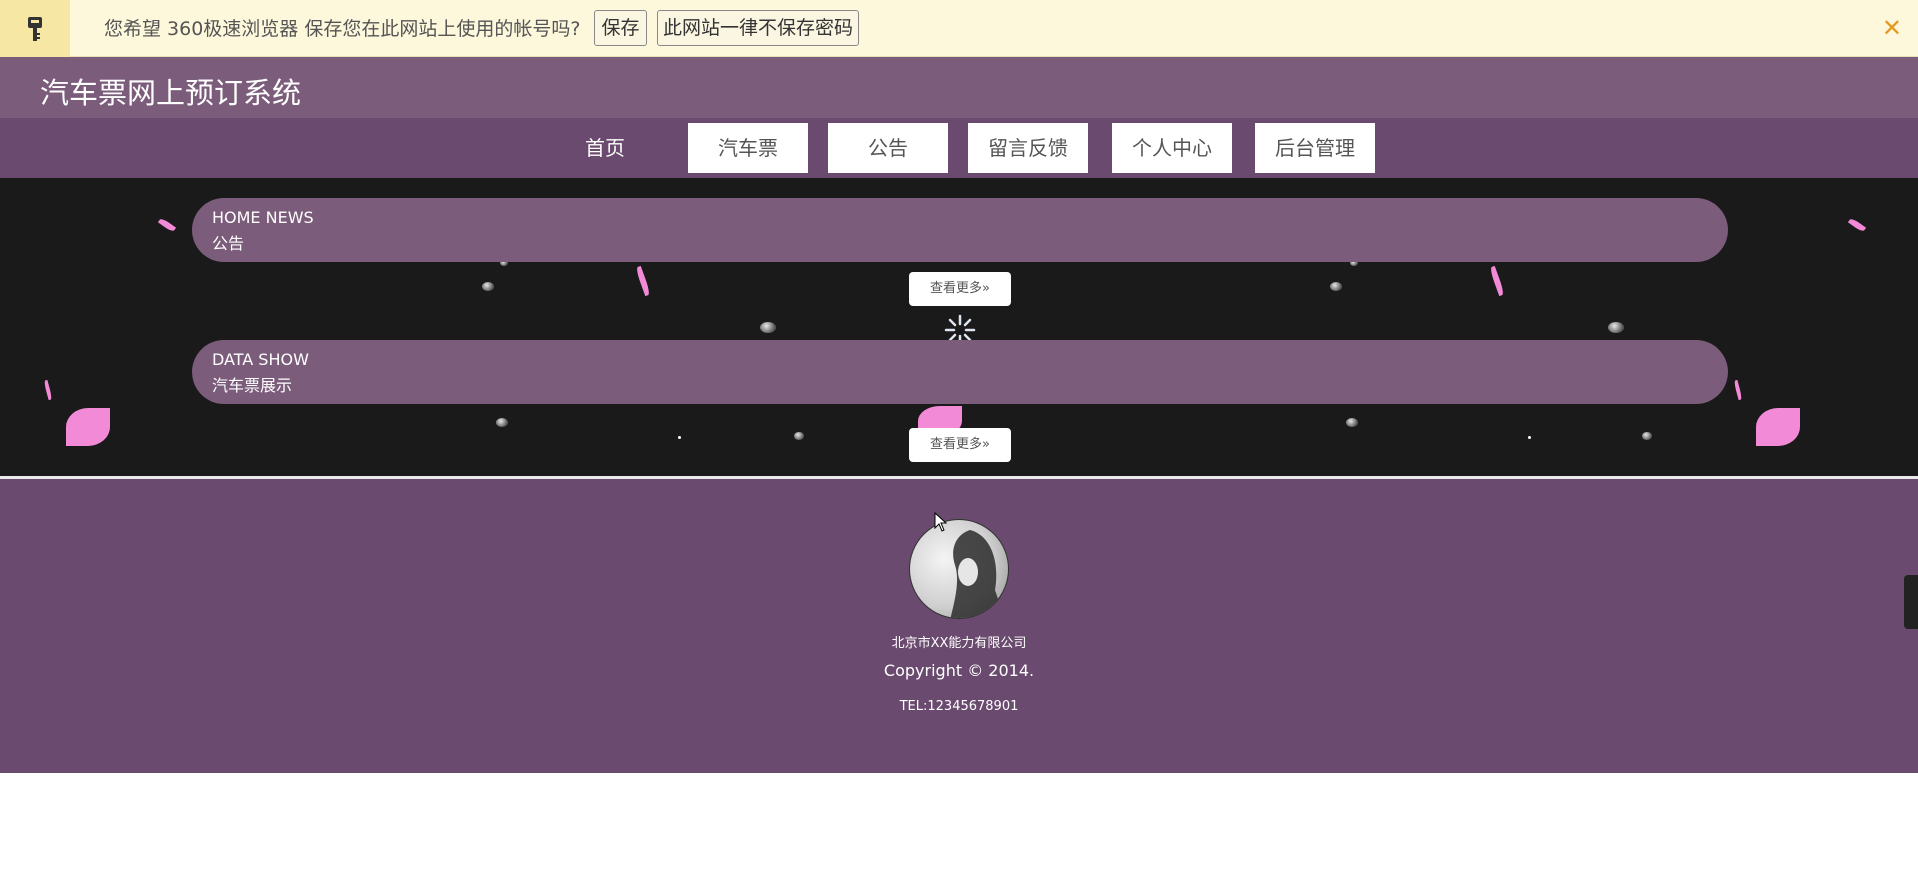  What do you see at coordinates (342, 29) in the screenshot?
I see `save-password-message: 您希望 360极速浏览器 保存您在此网站上使用的帐号吗?` at bounding box center [342, 29].